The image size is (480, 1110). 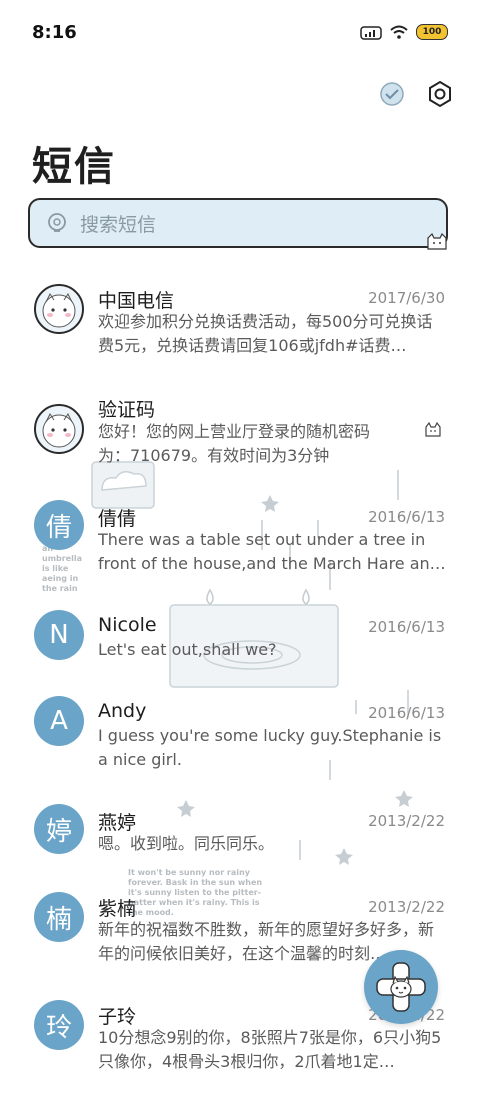 What do you see at coordinates (433, 429) in the screenshot?
I see `cat-face-icon` at bounding box center [433, 429].